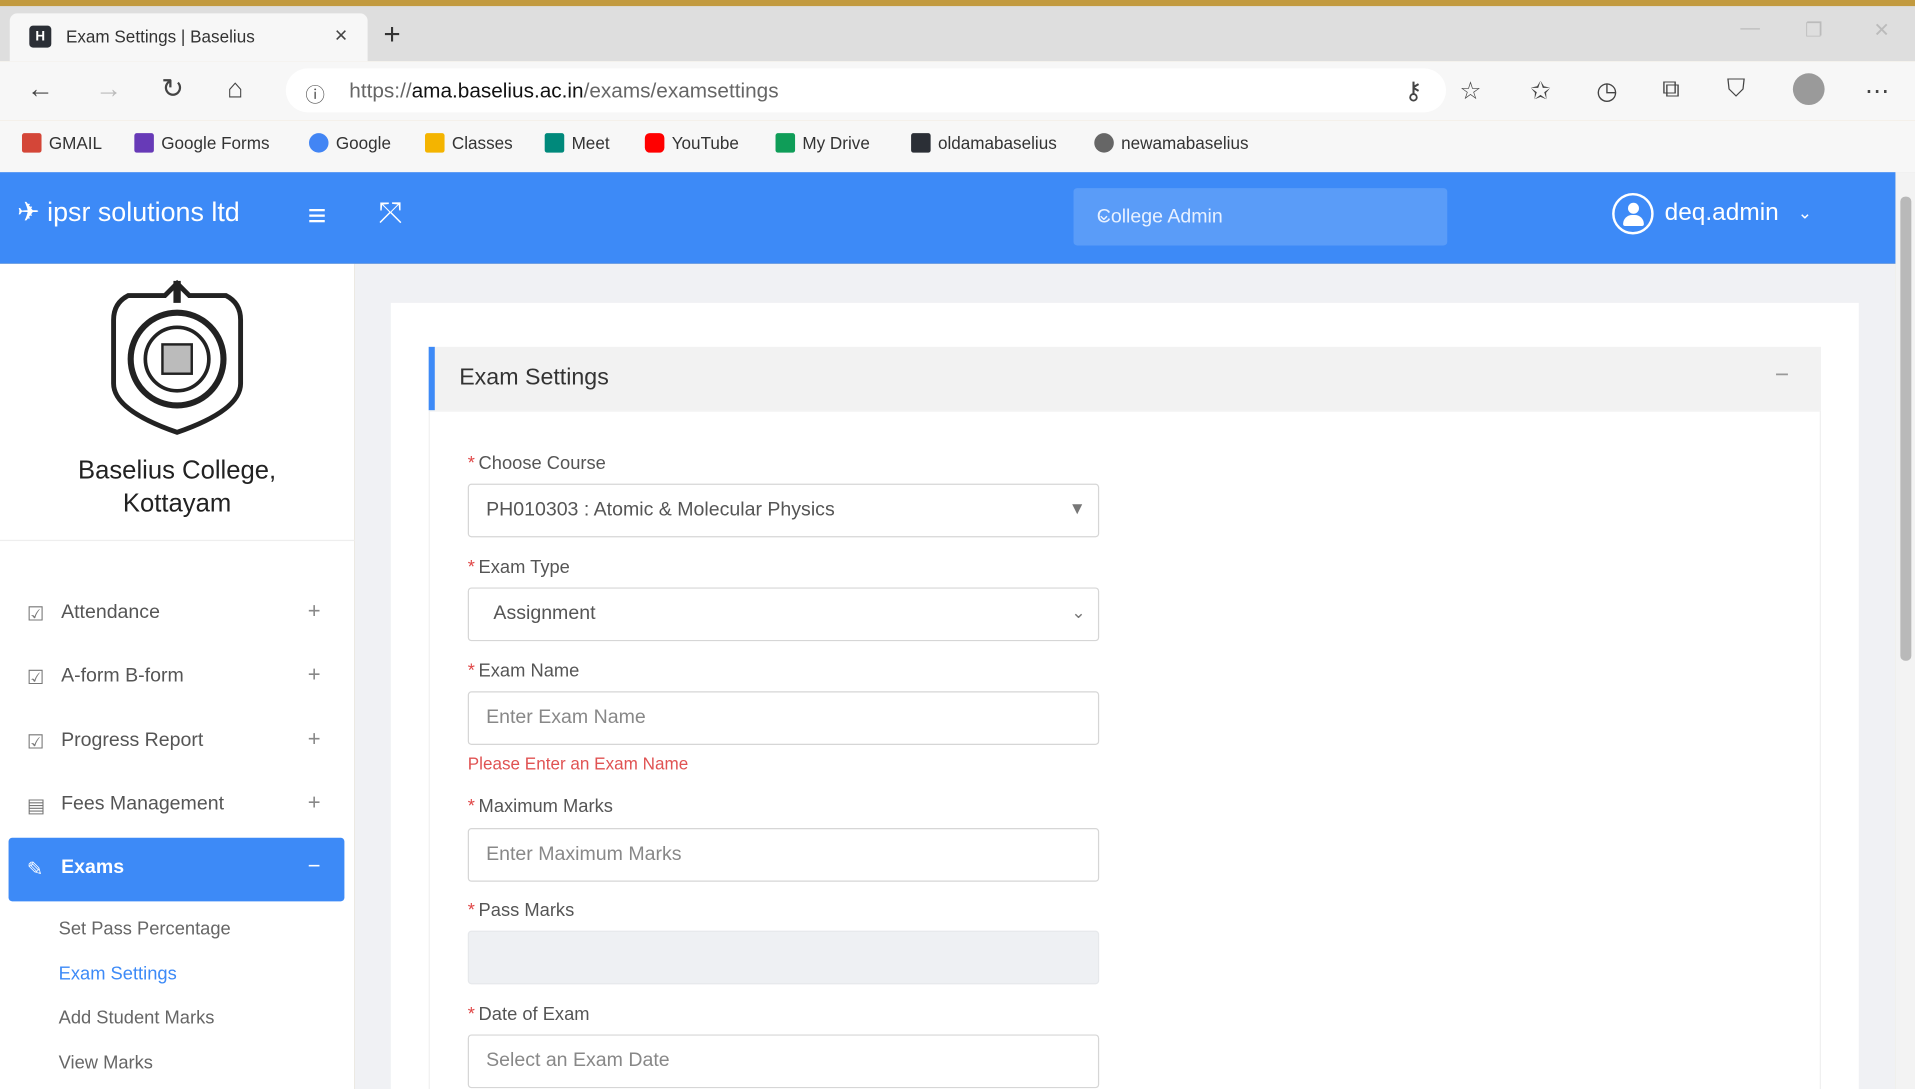  Describe the element at coordinates (128, 213) in the screenshot. I see `brand-logo: ✈ ipsr solutions ltd` at that location.